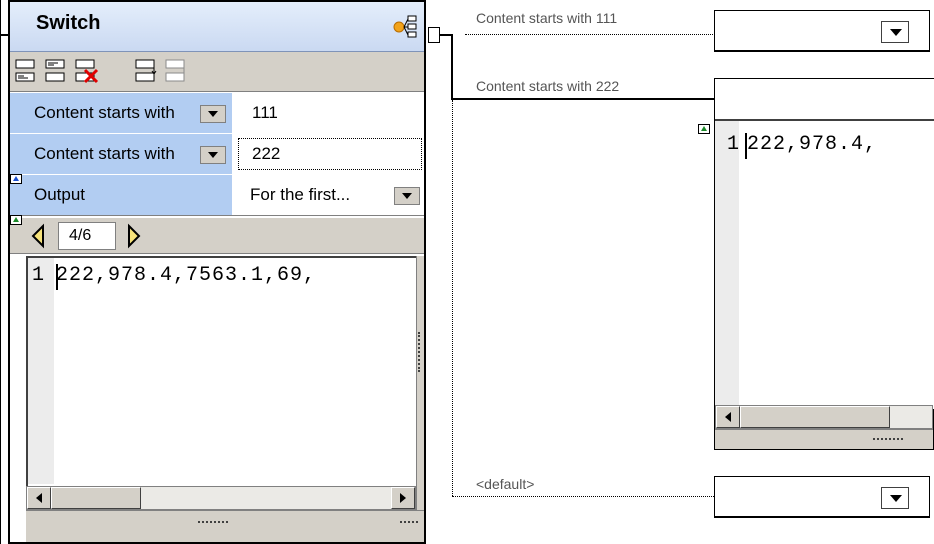  I want to click on default-label: <default>, so click(505, 484).